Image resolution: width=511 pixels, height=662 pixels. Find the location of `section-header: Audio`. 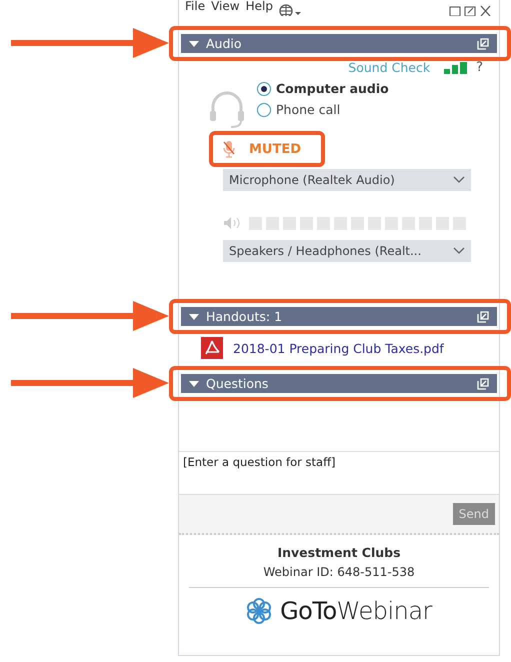

section-header: Audio is located at coordinates (339, 43).